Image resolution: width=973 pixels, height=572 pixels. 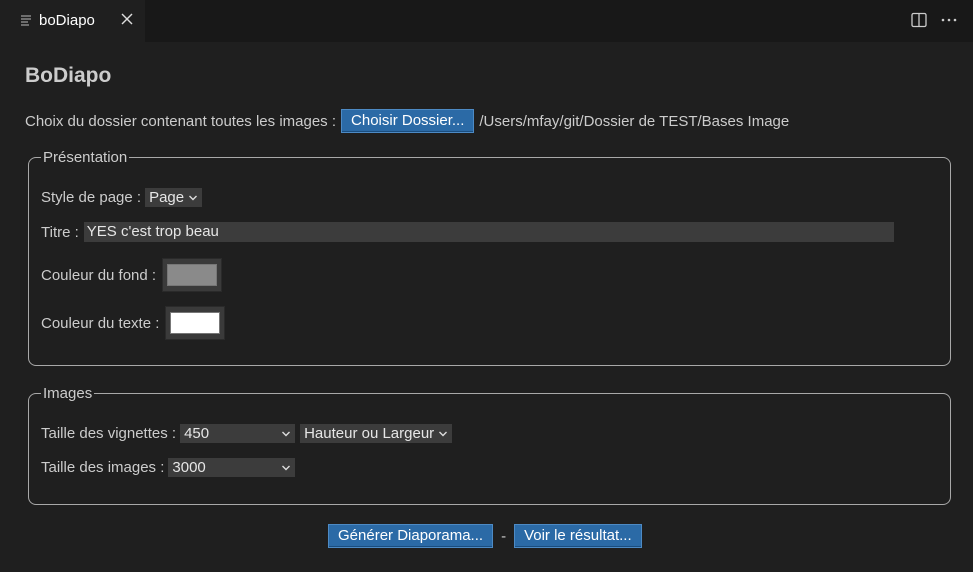 I want to click on page-style-row: Style de page : Page, so click(x=122, y=197).